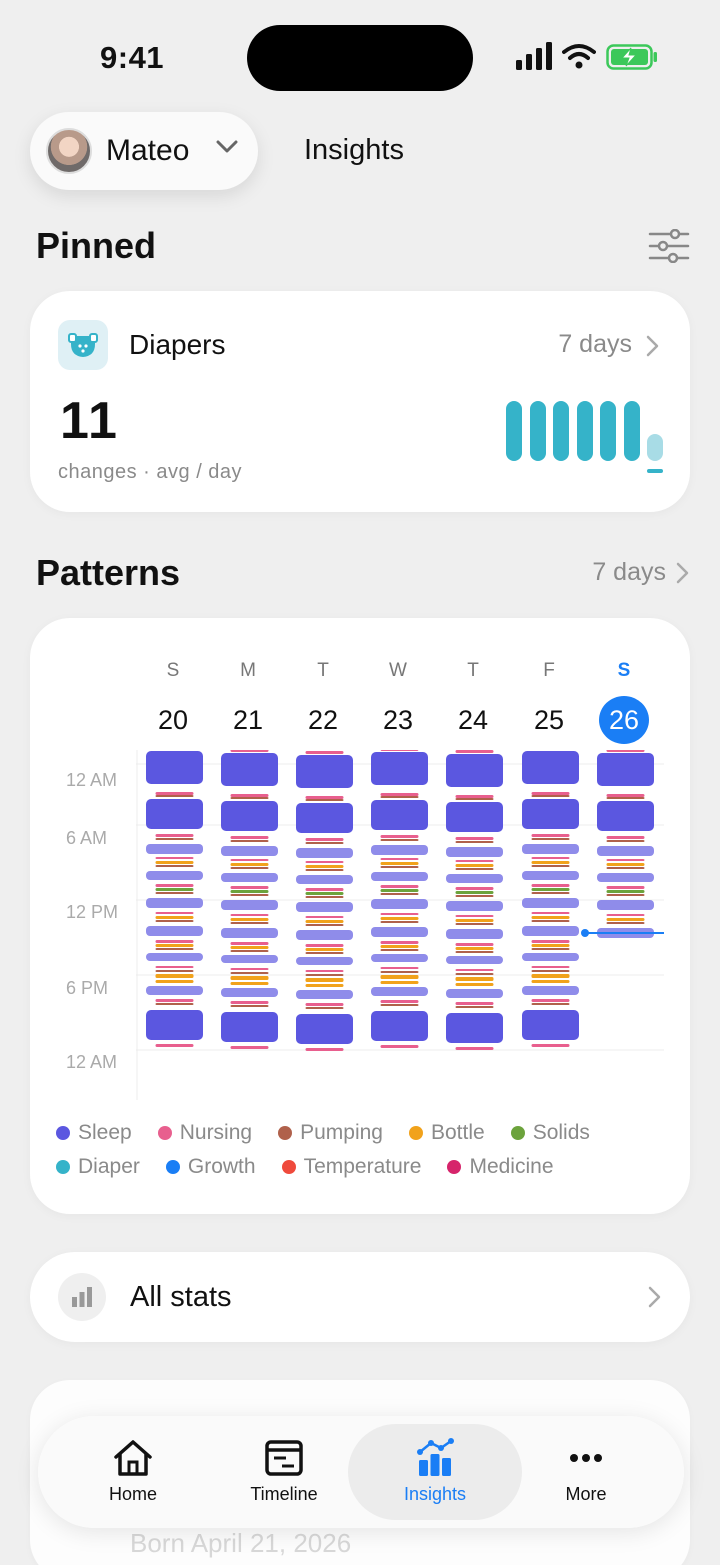 Image resolution: width=720 pixels, height=1565 pixels. I want to click on day-number: 23, so click(398, 720).